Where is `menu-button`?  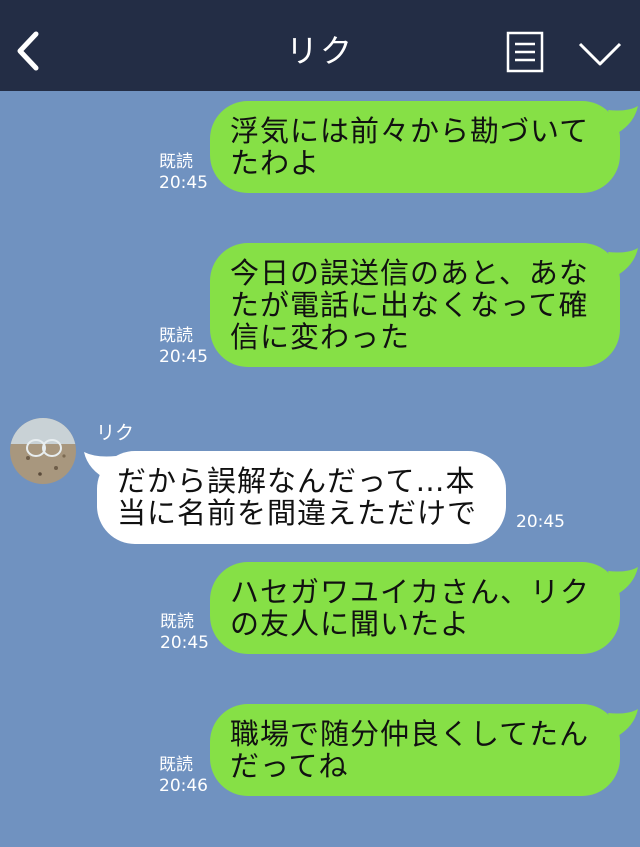
menu-button is located at coordinates (525, 52).